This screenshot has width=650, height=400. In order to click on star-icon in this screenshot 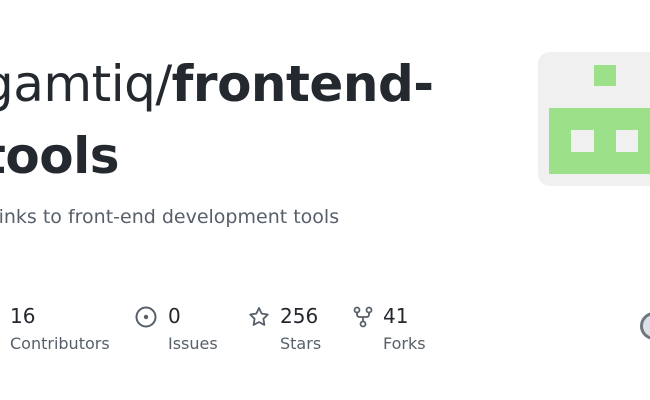, I will do `click(259, 317)`.